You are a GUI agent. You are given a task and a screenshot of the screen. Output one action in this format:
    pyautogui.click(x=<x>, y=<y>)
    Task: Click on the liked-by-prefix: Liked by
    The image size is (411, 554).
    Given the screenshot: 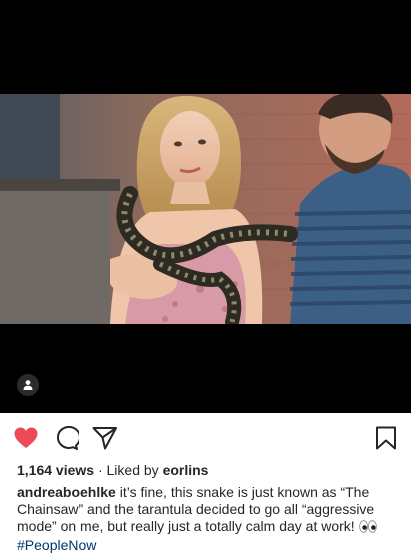 What is the action you would take?
    pyautogui.click(x=134, y=470)
    